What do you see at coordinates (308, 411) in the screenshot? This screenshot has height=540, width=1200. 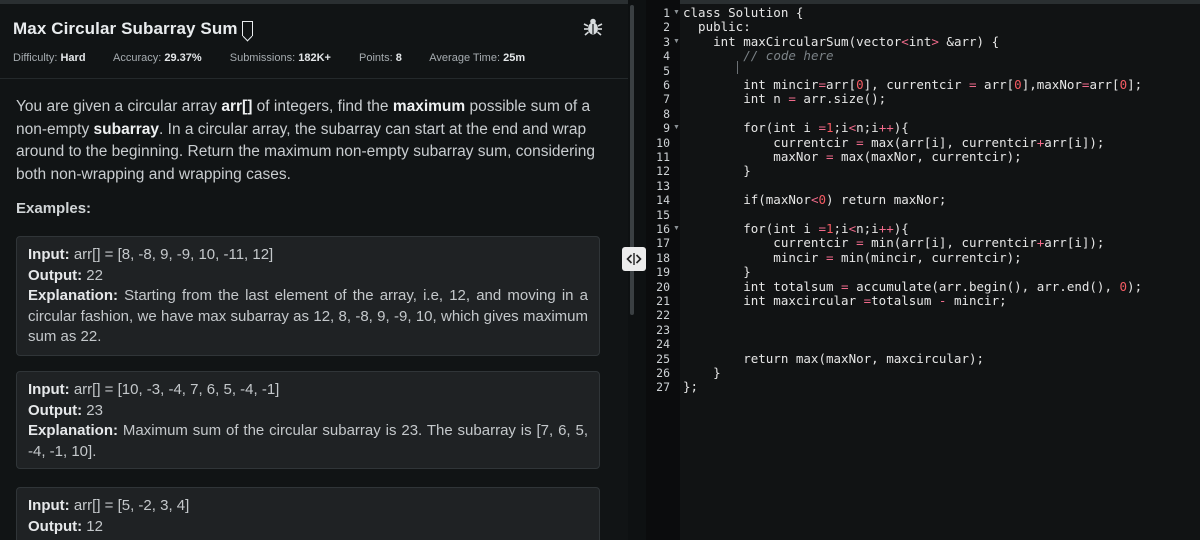 I see `example-output: Output: 23` at bounding box center [308, 411].